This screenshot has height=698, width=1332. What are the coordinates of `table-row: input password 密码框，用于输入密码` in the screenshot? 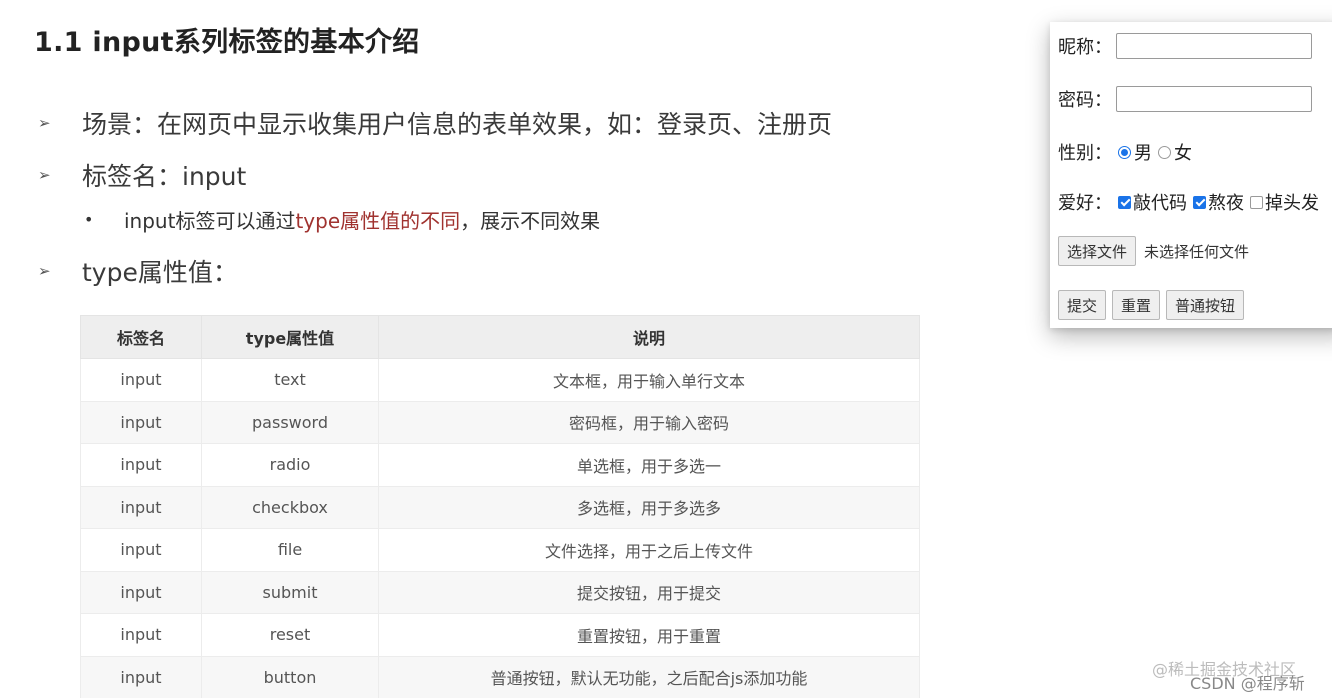 It's located at (500, 422).